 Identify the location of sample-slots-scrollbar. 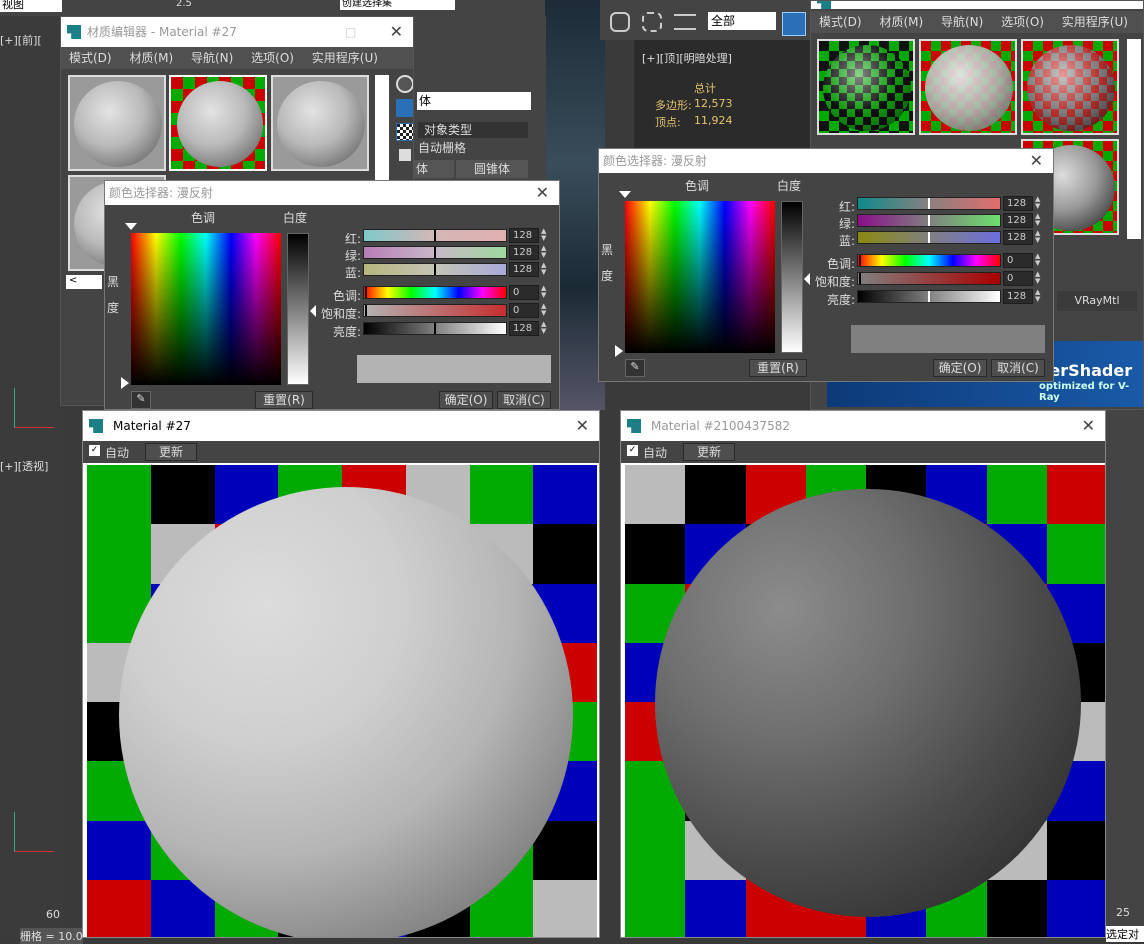
(1134, 139).